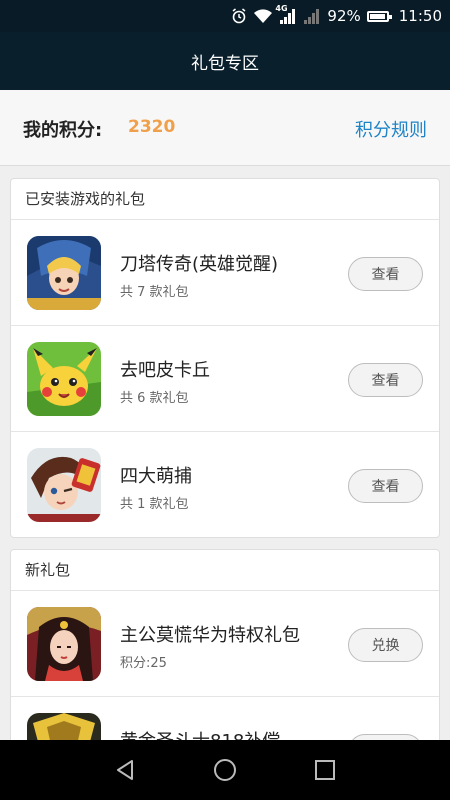 The image size is (450, 800). Describe the element at coordinates (286, 14) in the screenshot. I see `signal-icon: 4G` at that location.